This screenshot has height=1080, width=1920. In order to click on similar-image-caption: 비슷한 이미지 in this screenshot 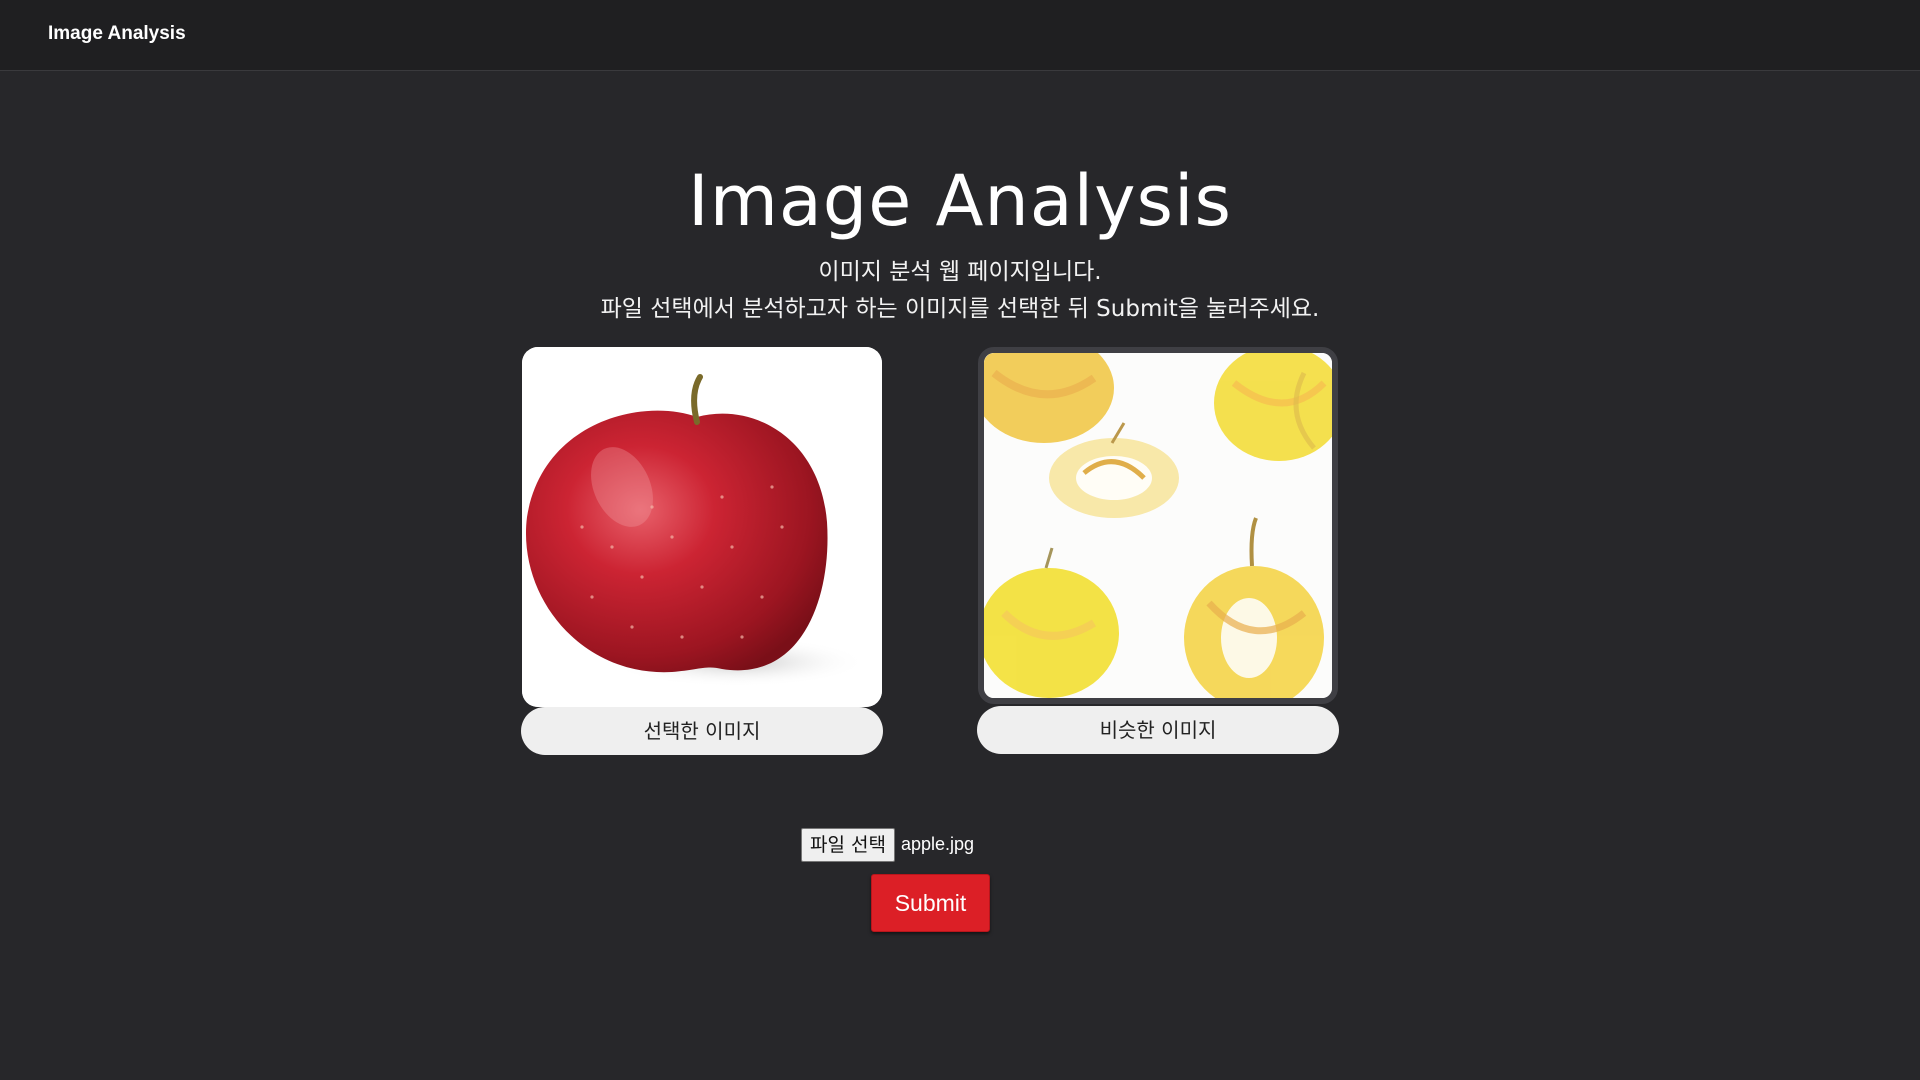, I will do `click(1158, 730)`.